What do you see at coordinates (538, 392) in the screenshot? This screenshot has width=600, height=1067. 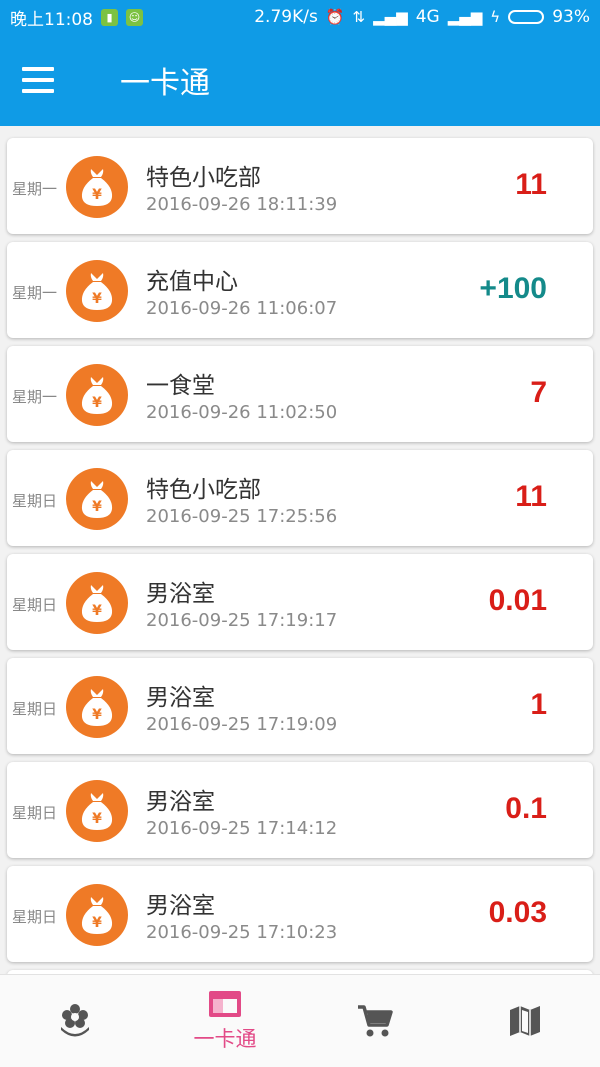 I see `transaction-amount: 7` at bounding box center [538, 392].